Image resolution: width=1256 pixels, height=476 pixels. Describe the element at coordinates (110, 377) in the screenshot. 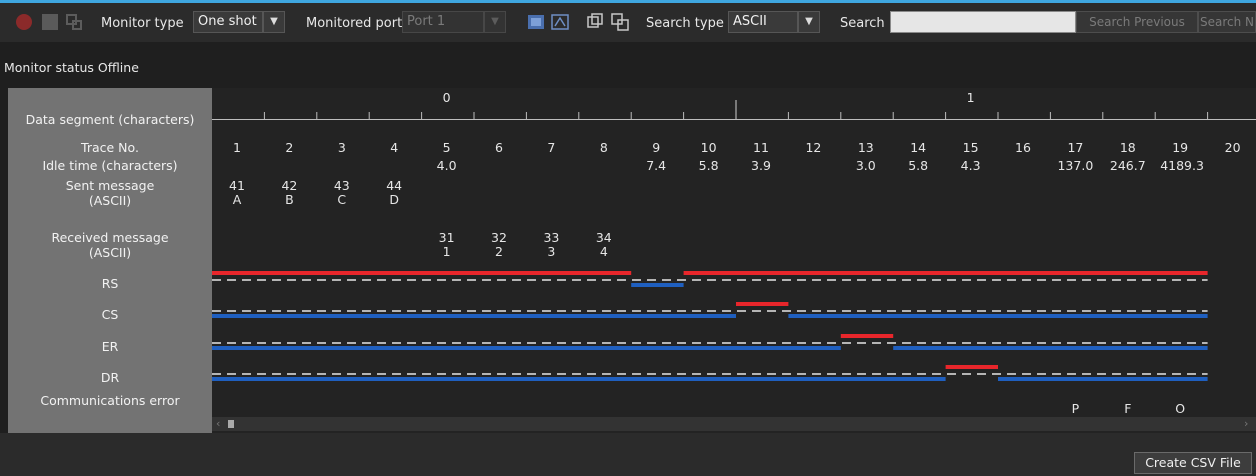

I see `row-label-dr: DR` at that location.